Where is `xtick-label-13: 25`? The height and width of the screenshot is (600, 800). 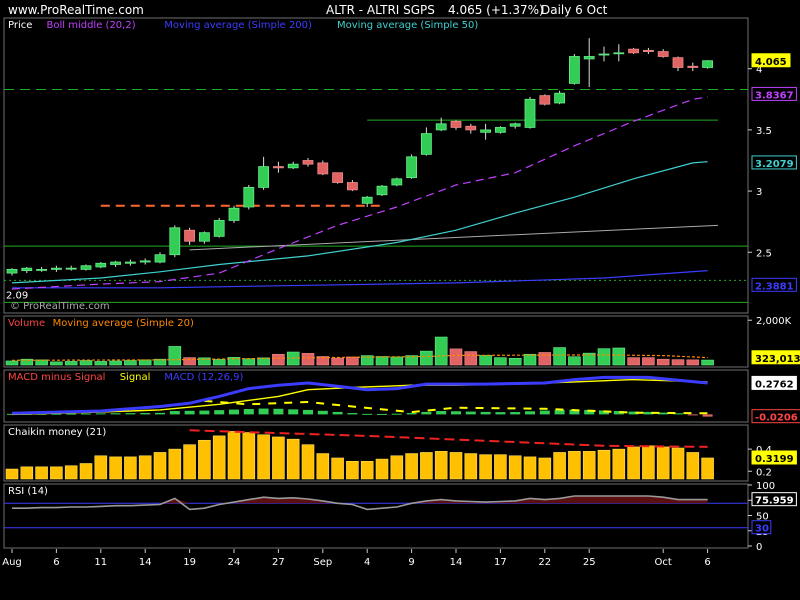 xtick-label-13: 25 is located at coordinates (589, 562).